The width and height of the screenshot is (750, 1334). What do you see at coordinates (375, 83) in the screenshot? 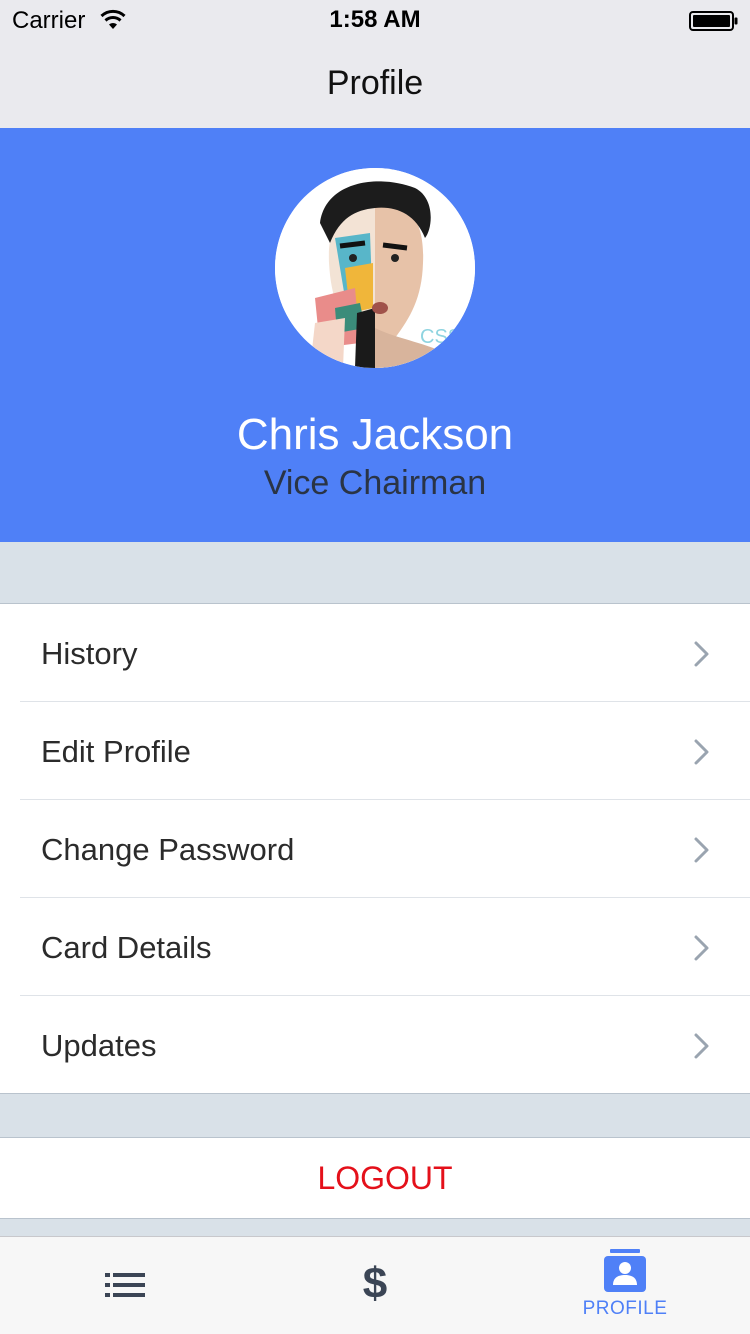
I see `page-title: Profile` at bounding box center [375, 83].